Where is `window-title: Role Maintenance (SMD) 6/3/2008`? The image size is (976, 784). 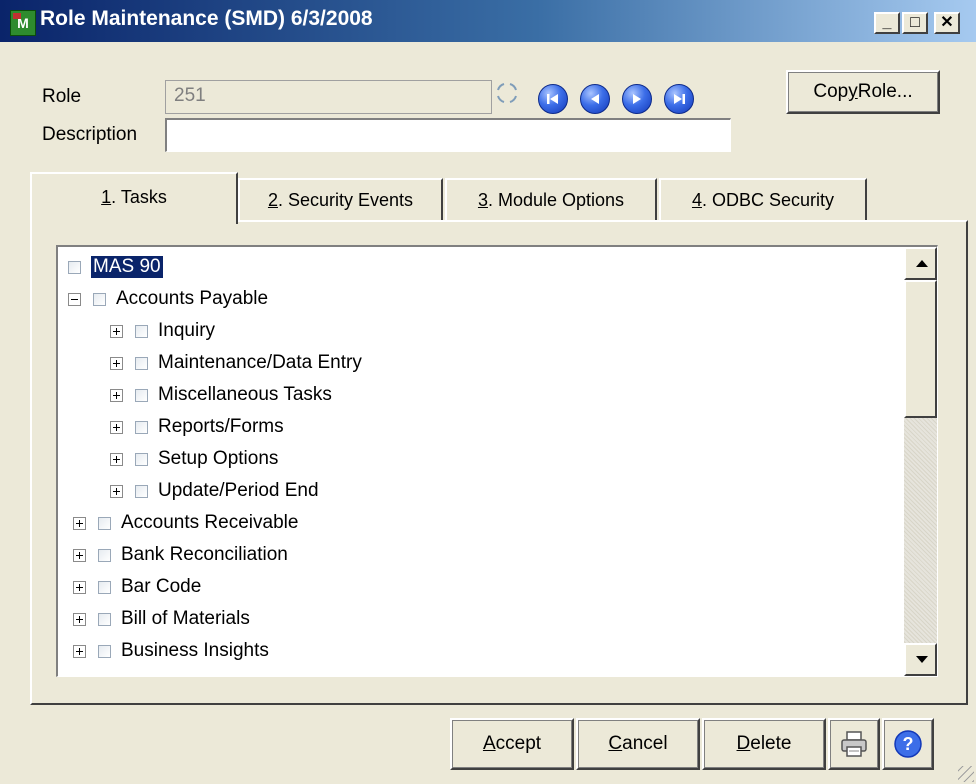
window-title: Role Maintenance (SMD) 6/3/2008 is located at coordinates (206, 18).